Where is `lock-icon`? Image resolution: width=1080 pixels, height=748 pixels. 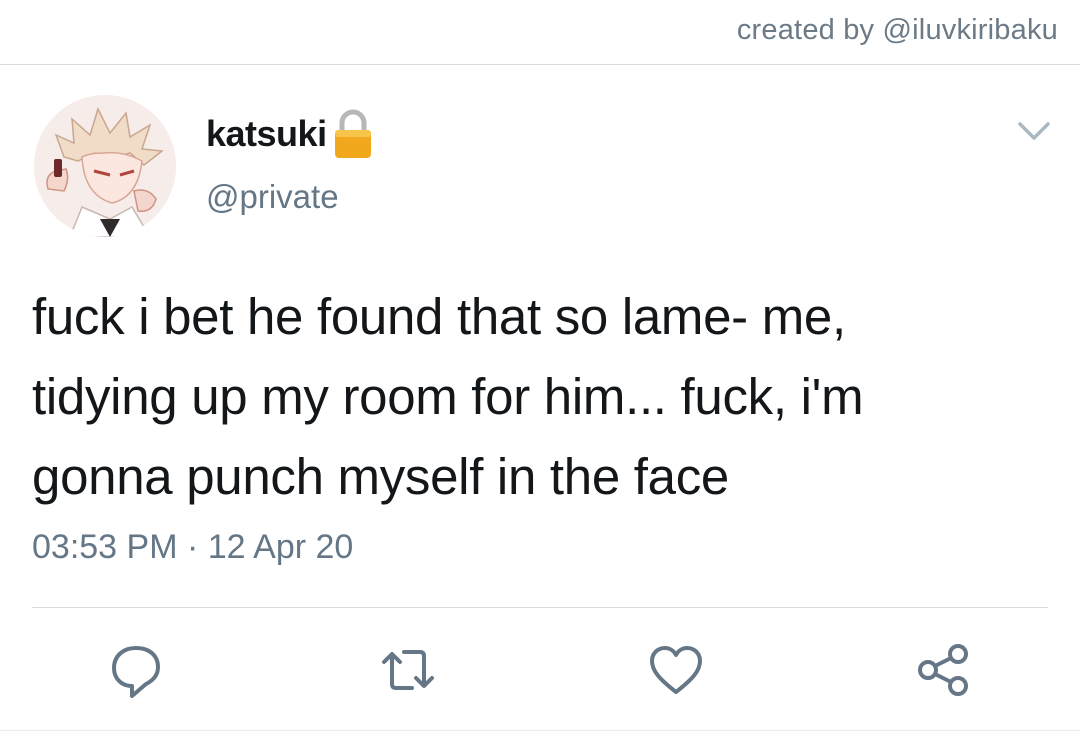
lock-icon is located at coordinates (353, 134).